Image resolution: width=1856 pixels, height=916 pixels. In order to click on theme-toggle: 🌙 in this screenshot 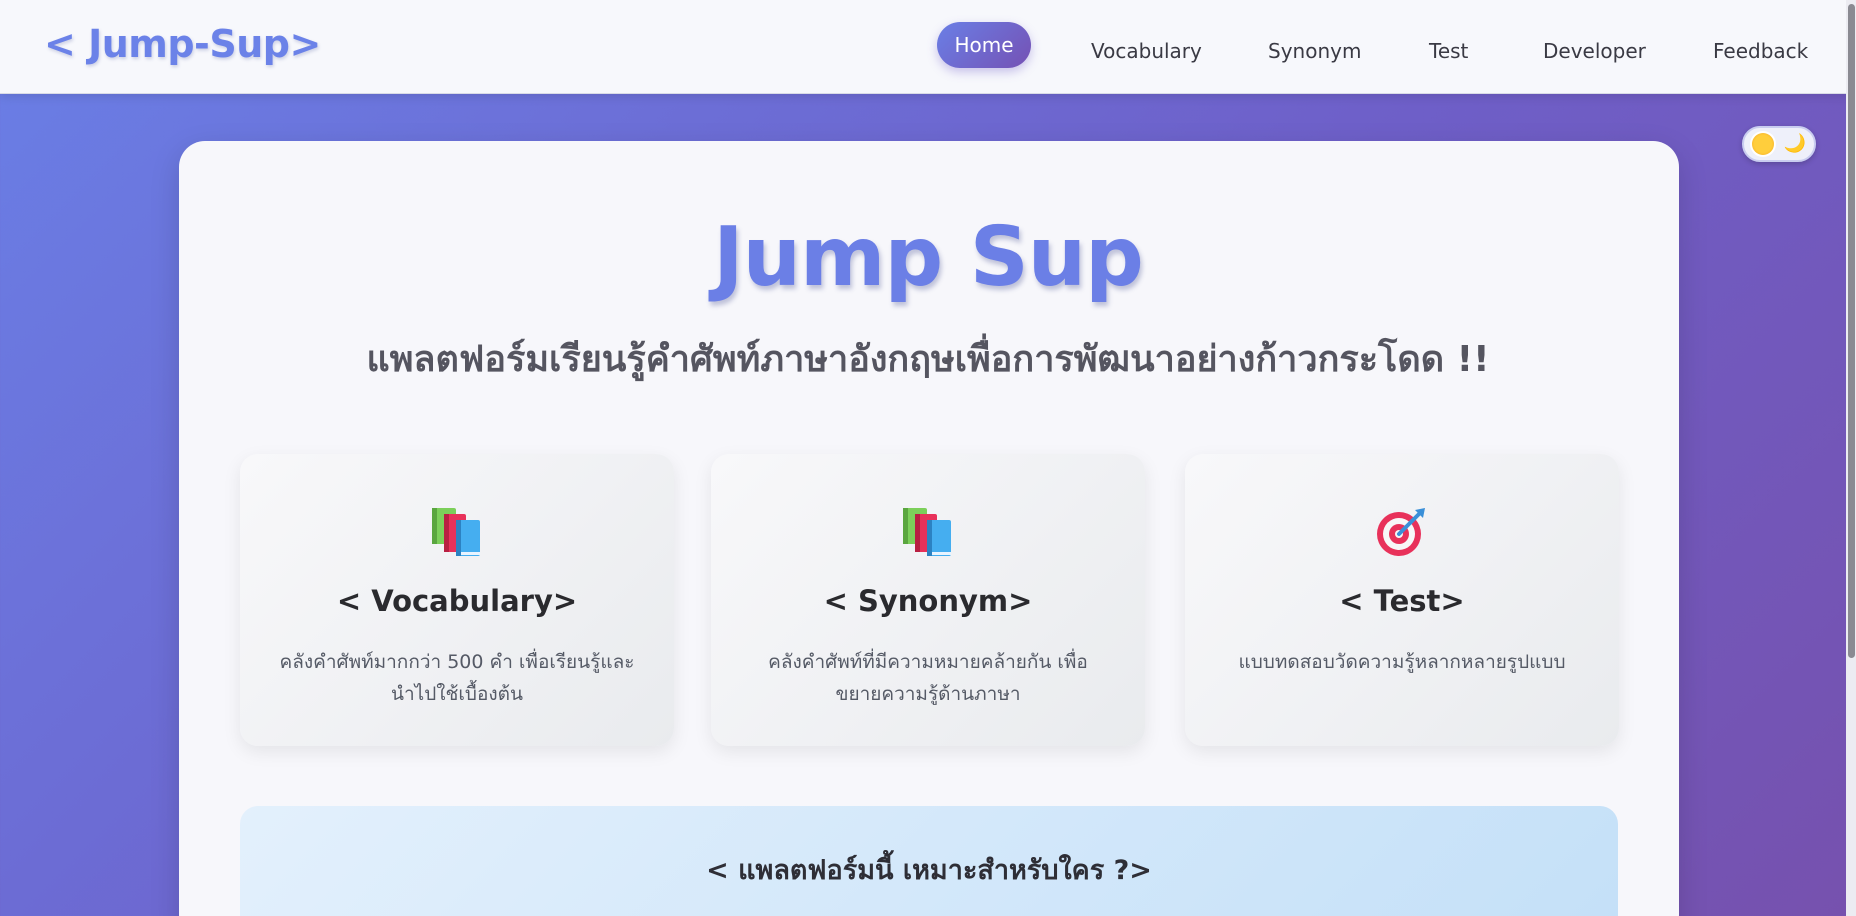, I will do `click(1779, 144)`.